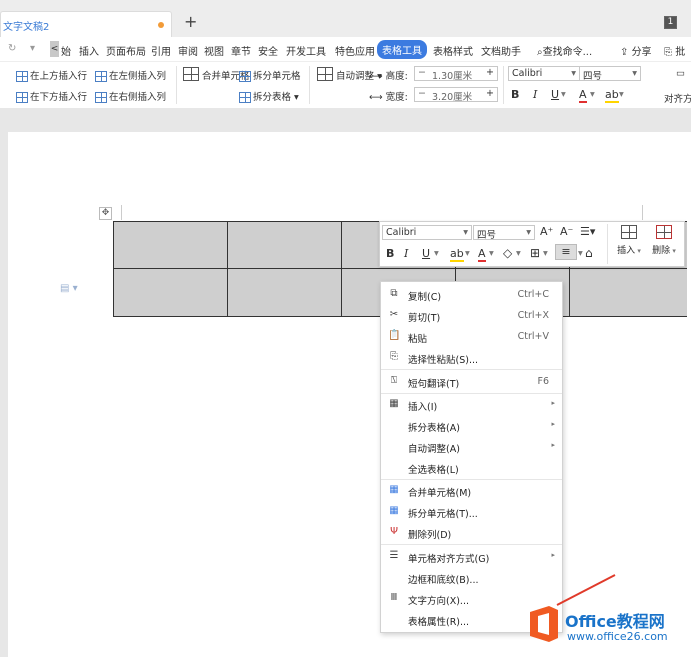 This screenshot has width=691, height=657. Describe the element at coordinates (482, 254) in the screenshot. I see `mini-font-color-icon: A` at that location.